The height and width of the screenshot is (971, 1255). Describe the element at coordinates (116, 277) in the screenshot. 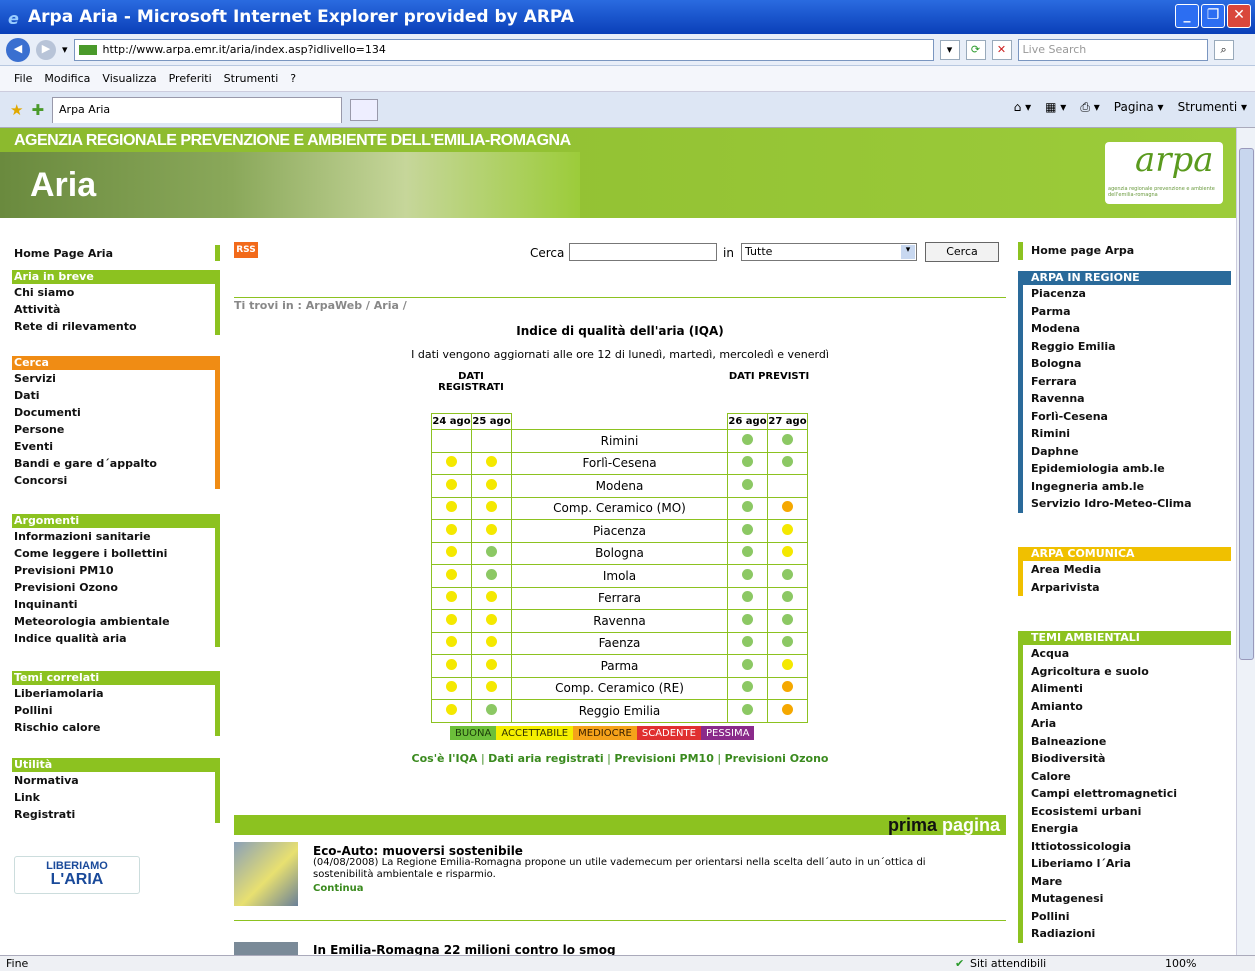

I see `left-nav-group-title: Aria in breve` at that location.